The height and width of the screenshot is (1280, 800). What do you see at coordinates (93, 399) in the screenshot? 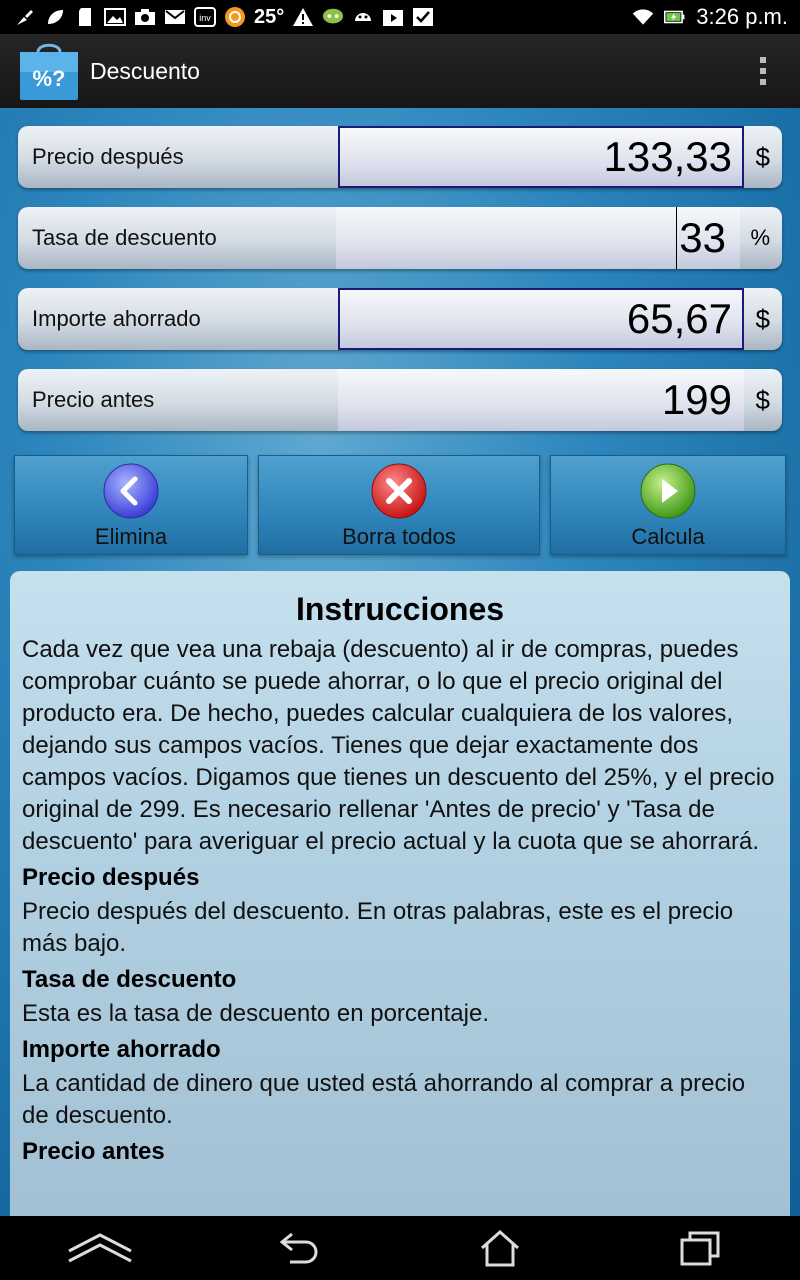
I see `field-label: Precio antes` at bounding box center [93, 399].